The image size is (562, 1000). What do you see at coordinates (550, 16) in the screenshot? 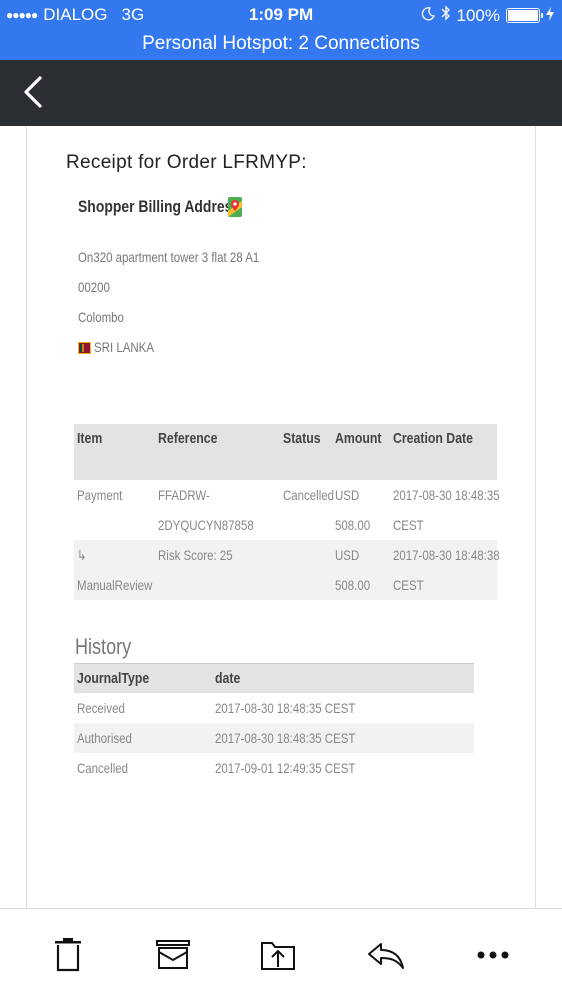
I see `charging-icon` at bounding box center [550, 16].